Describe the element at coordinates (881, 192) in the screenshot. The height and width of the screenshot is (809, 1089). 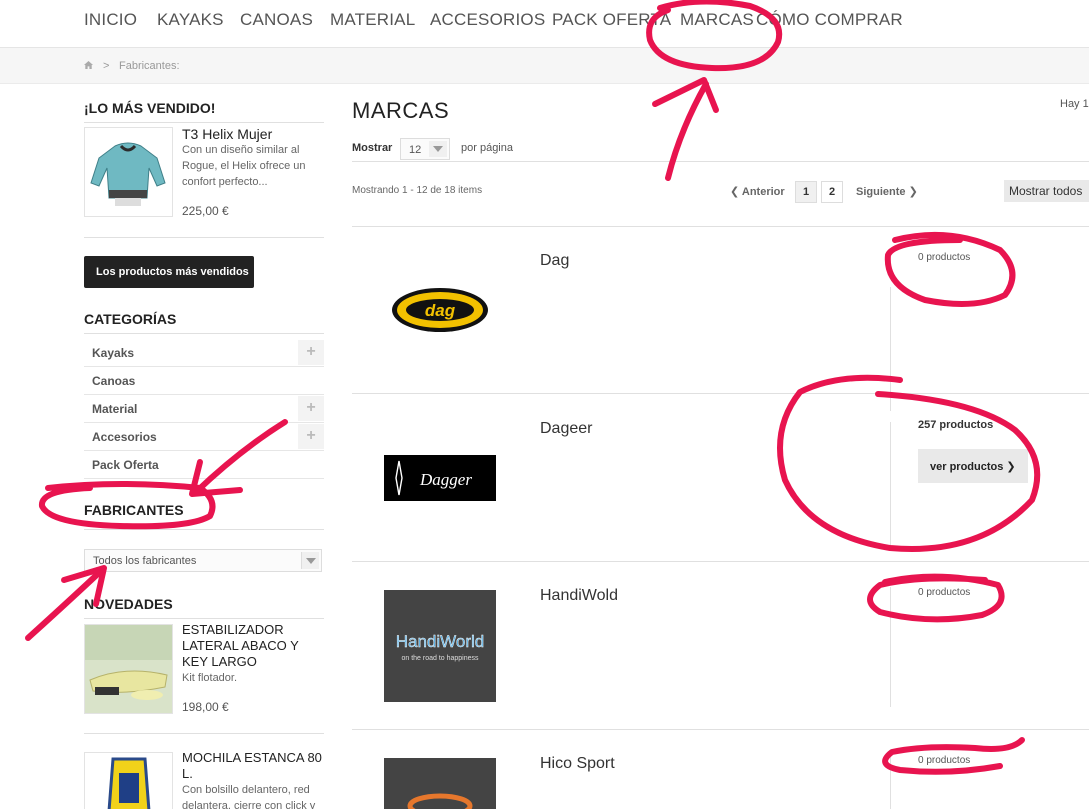
I see `next-label: Siguiente` at that location.